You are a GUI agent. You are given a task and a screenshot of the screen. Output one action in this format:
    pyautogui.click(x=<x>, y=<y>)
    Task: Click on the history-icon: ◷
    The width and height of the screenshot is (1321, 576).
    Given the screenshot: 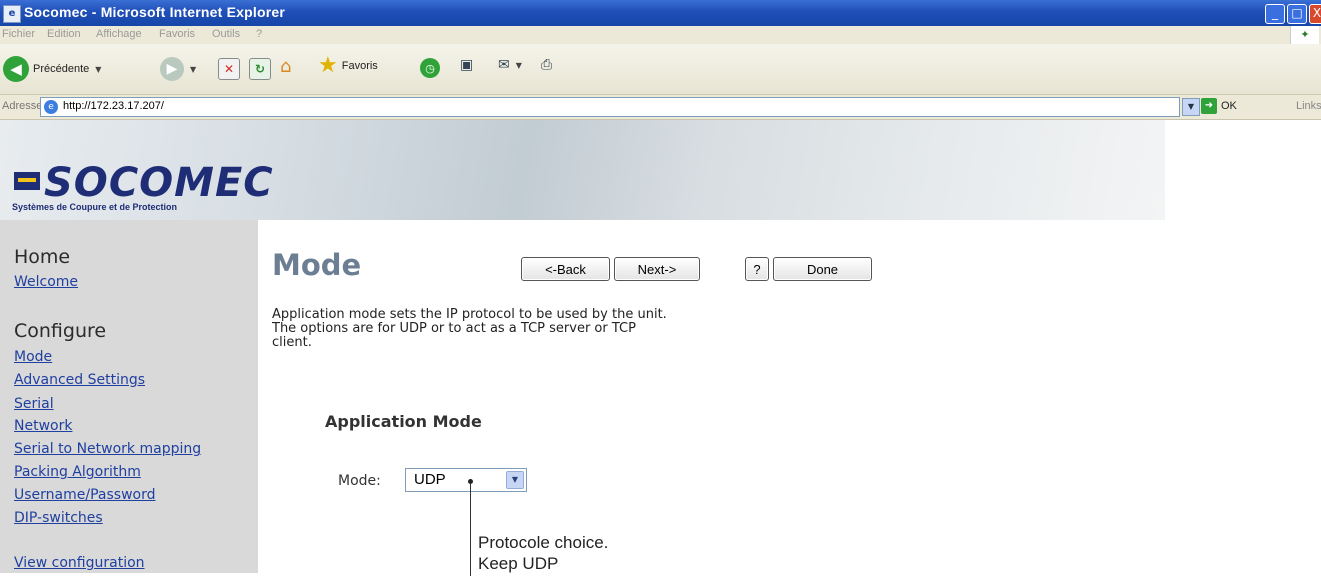 What is the action you would take?
    pyautogui.click(x=430, y=68)
    